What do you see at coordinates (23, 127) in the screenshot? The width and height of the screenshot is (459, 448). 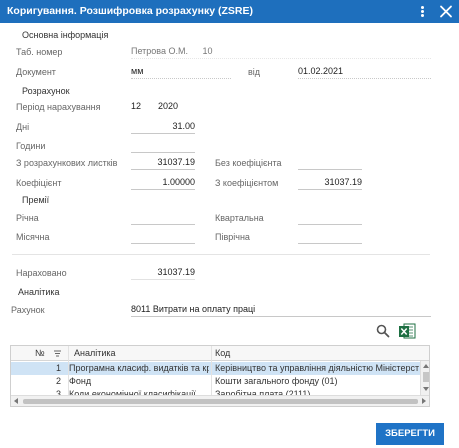 I see `days-label: Дні` at bounding box center [23, 127].